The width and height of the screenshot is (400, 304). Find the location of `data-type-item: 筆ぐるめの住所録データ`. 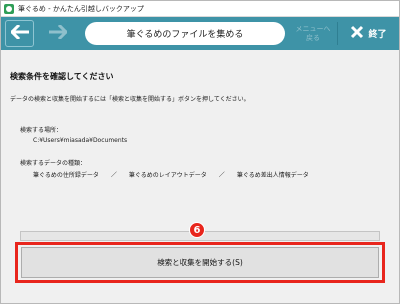

data-type-item: 筆ぐるめの住所録データ is located at coordinates (66, 175).